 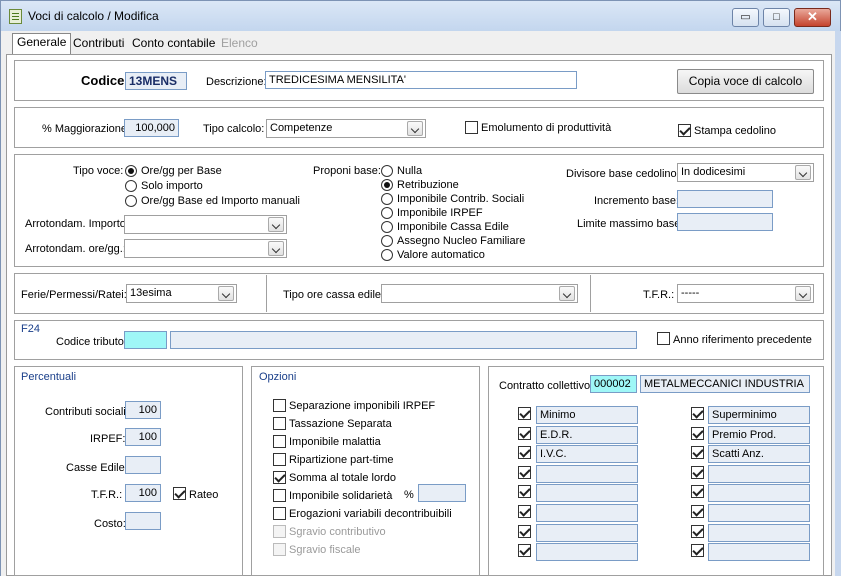 I want to click on irpef-label: IRPEF:, so click(x=108, y=439).